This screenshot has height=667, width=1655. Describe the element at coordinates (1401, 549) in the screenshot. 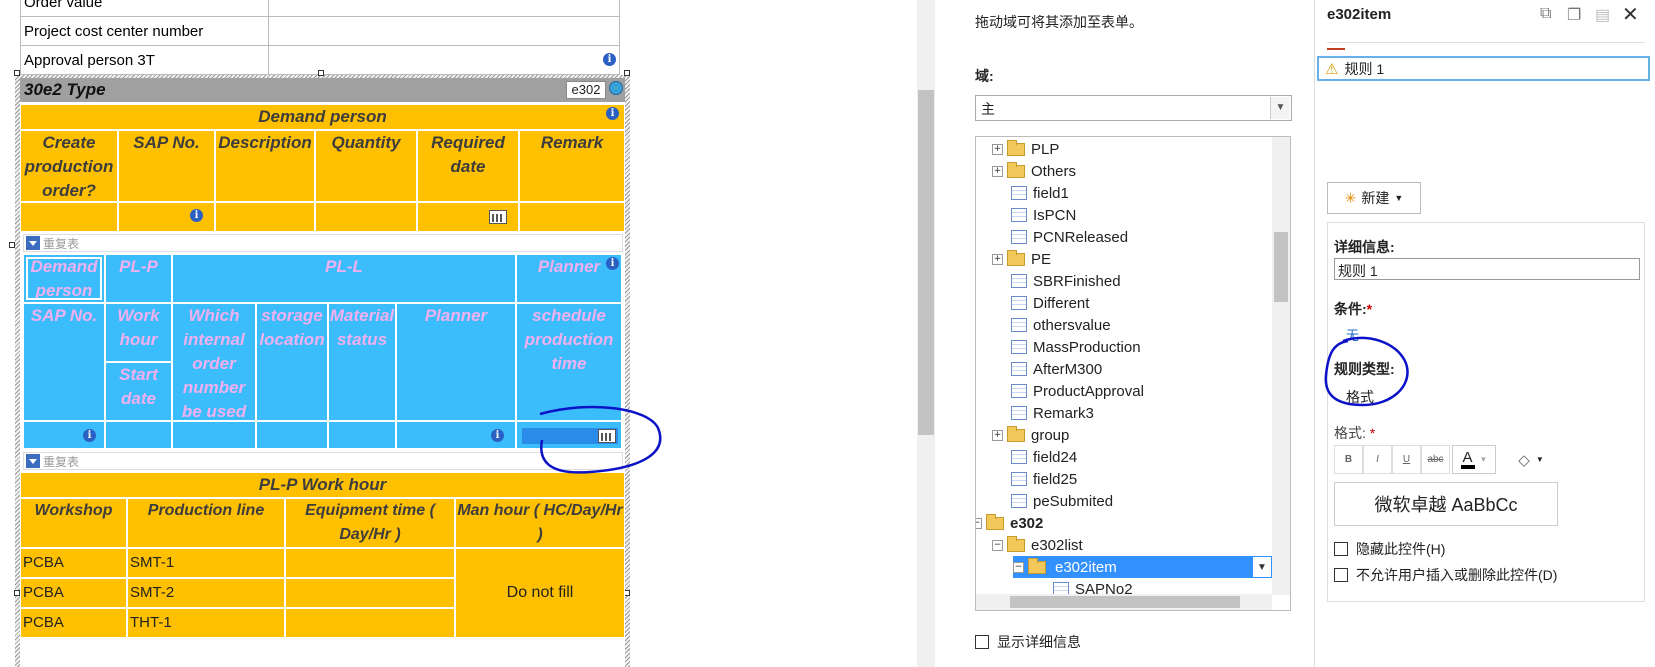

I see `hide-control-label: 隐藏此控件(H)` at that location.